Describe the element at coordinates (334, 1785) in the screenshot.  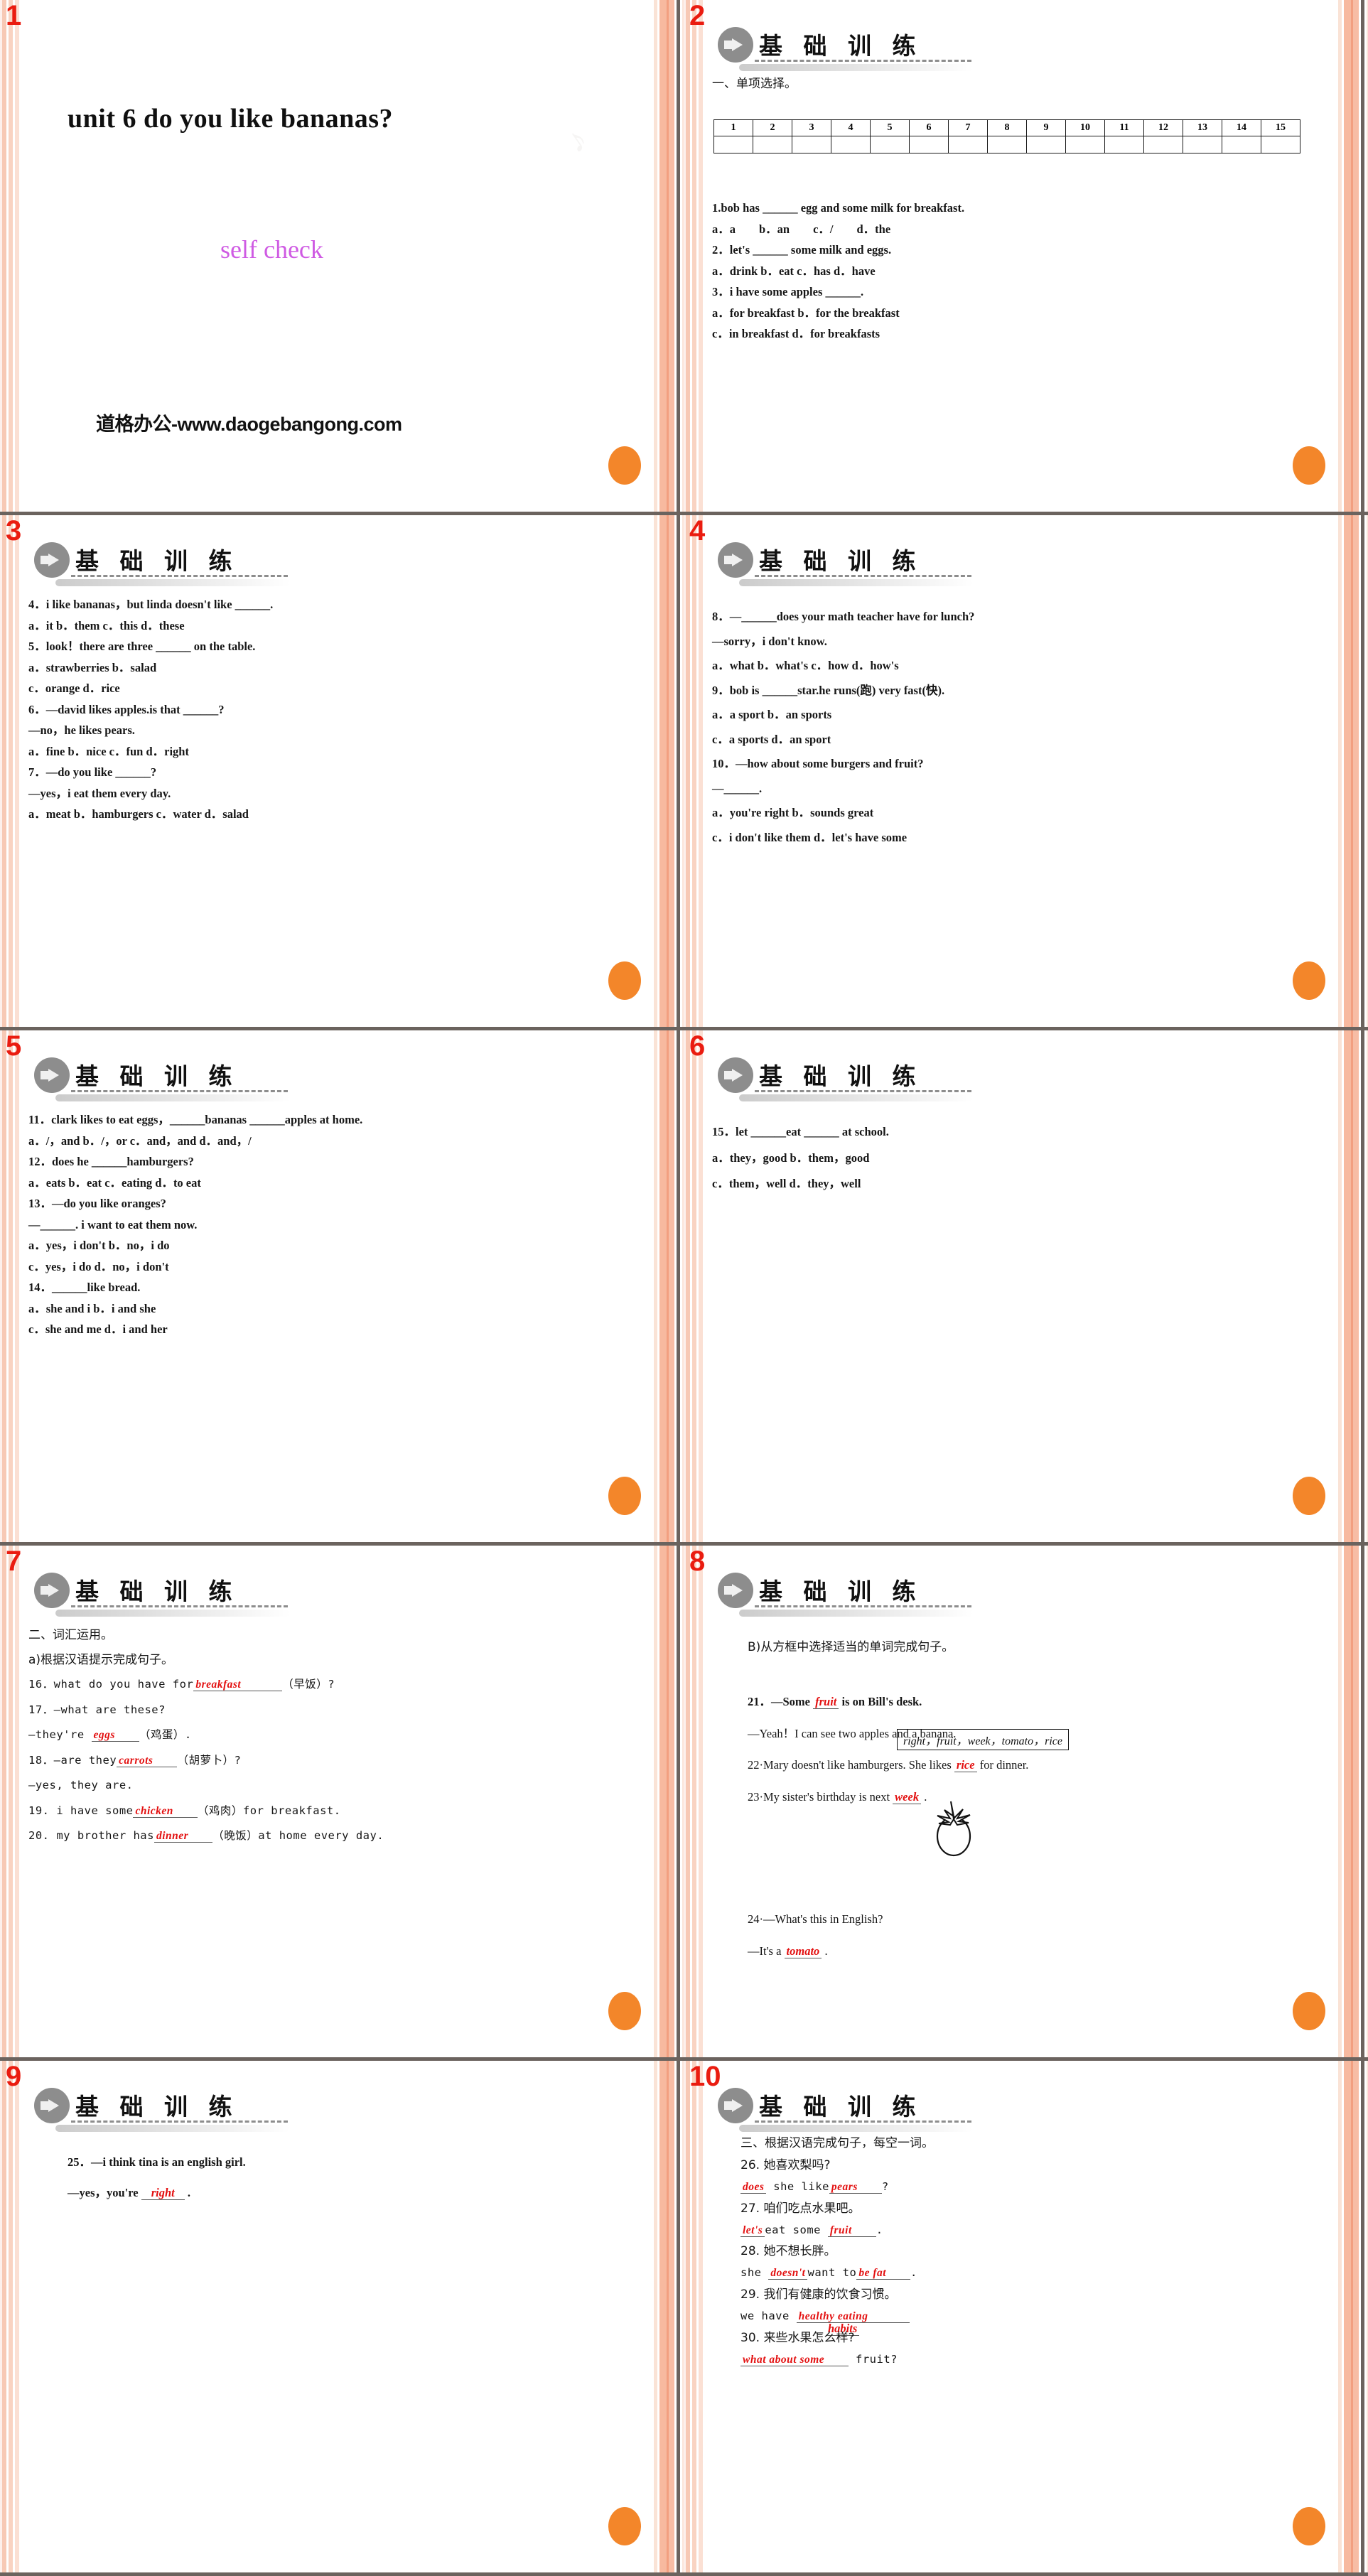
I see `fill-line: —yes, they are.` at that location.